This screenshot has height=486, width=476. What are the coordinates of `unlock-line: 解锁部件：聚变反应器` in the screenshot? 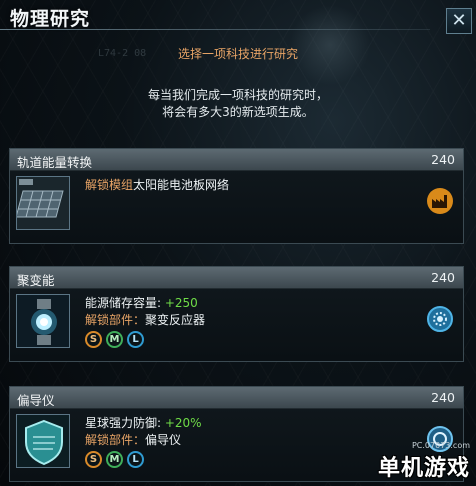 It's located at (145, 320).